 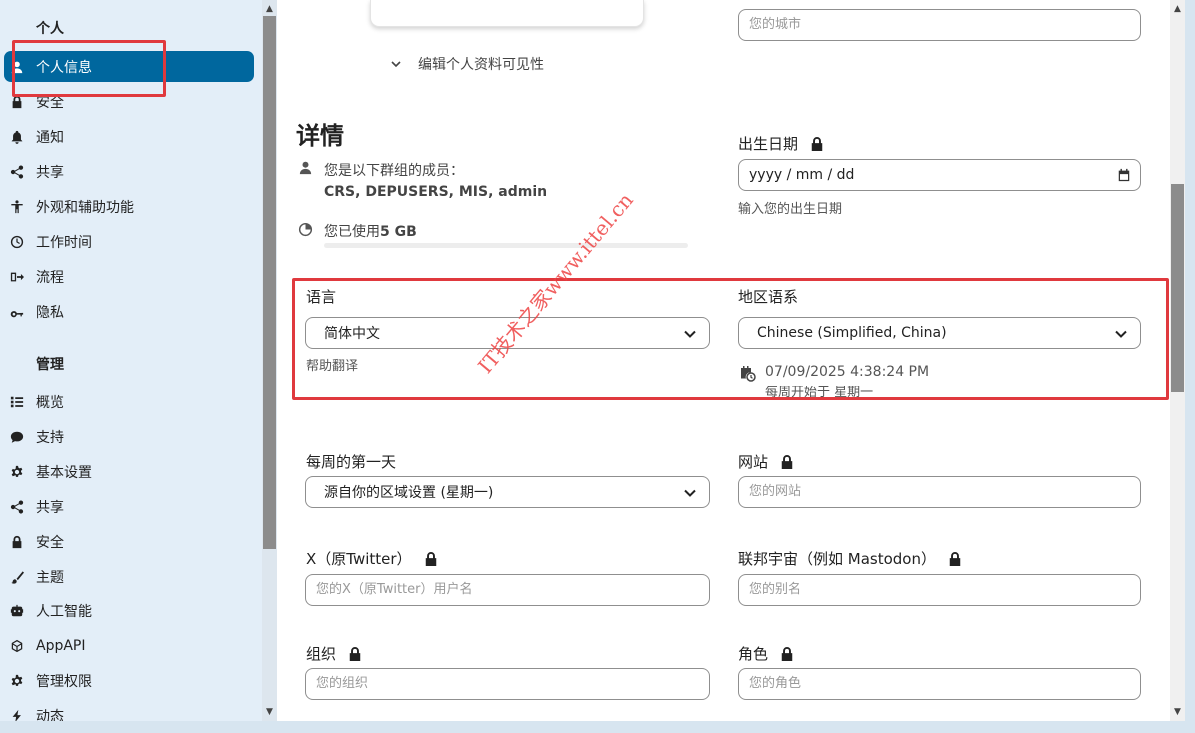 I want to click on sidebar-item-admin-privileges: 管理权限, so click(x=129, y=680).